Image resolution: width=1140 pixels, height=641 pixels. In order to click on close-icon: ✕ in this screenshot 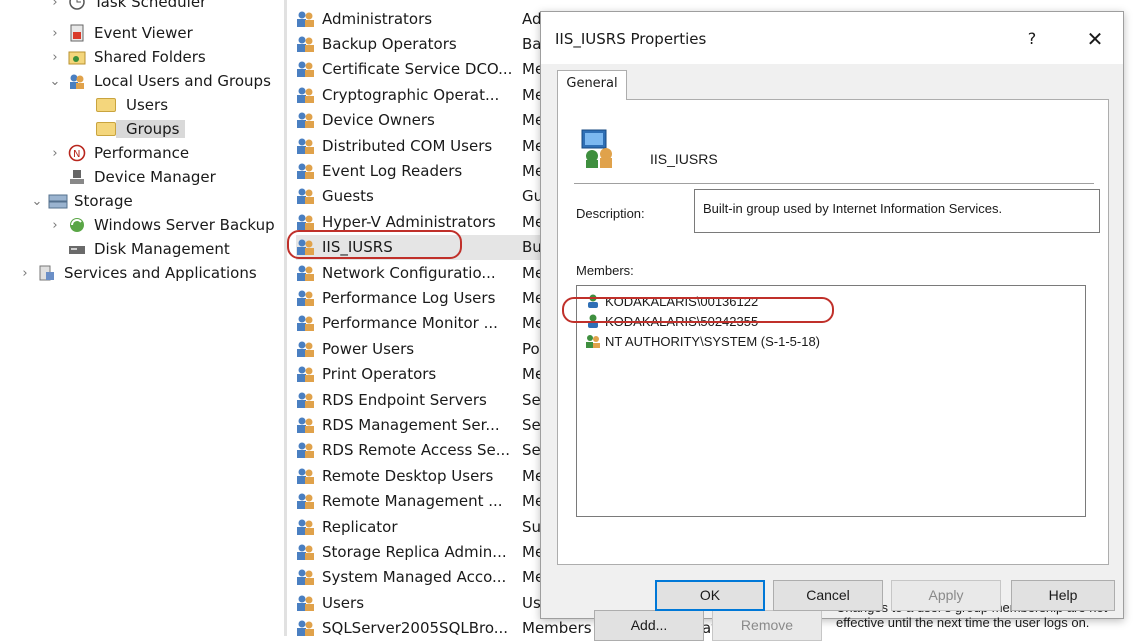, I will do `click(1095, 39)`.